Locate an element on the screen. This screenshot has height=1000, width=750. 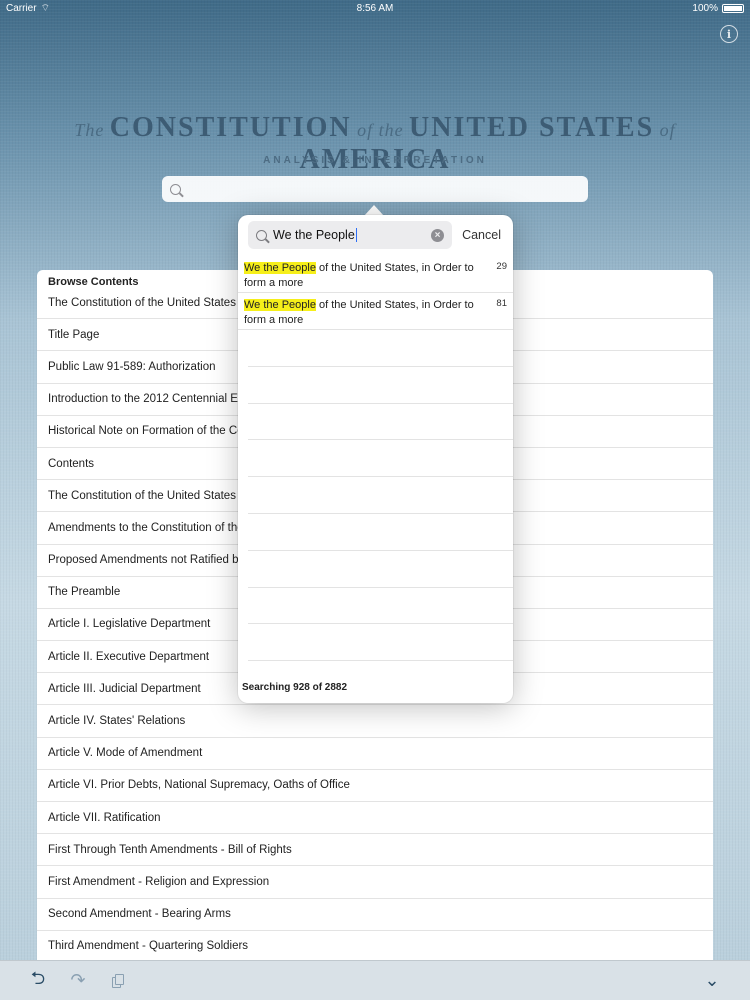
result-count: 81 is located at coordinates (501, 303).